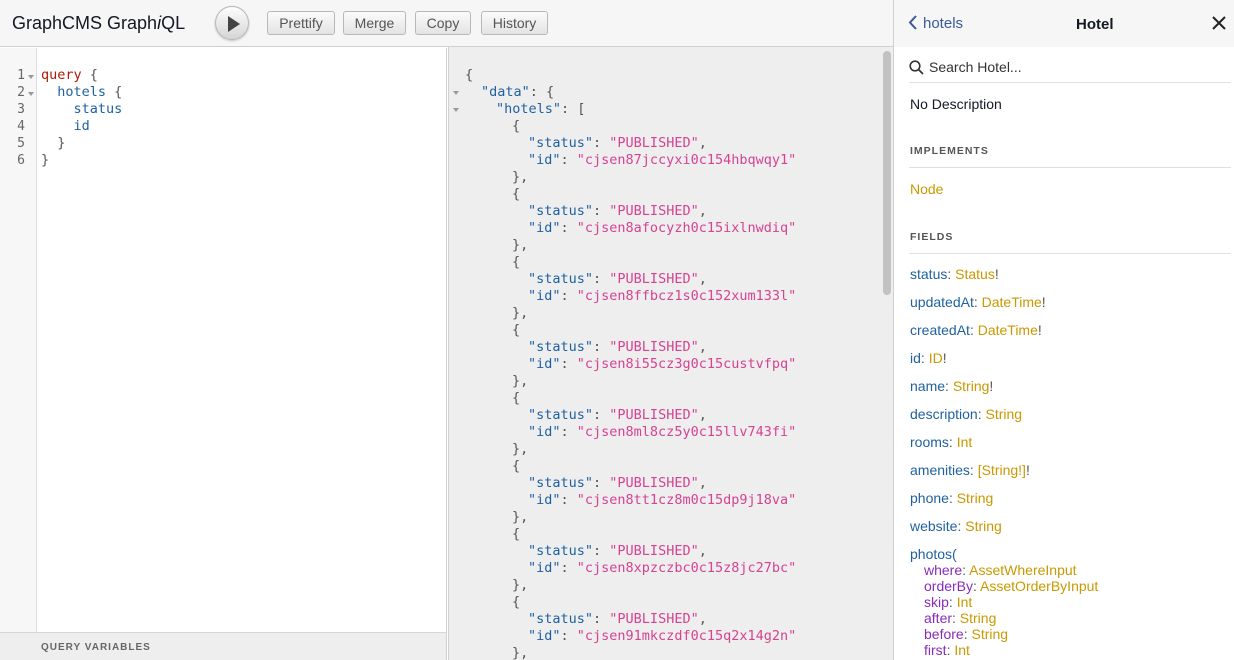 The height and width of the screenshot is (660, 1234). What do you see at coordinates (928, 358) in the screenshot?
I see `field-item: id: ID!` at bounding box center [928, 358].